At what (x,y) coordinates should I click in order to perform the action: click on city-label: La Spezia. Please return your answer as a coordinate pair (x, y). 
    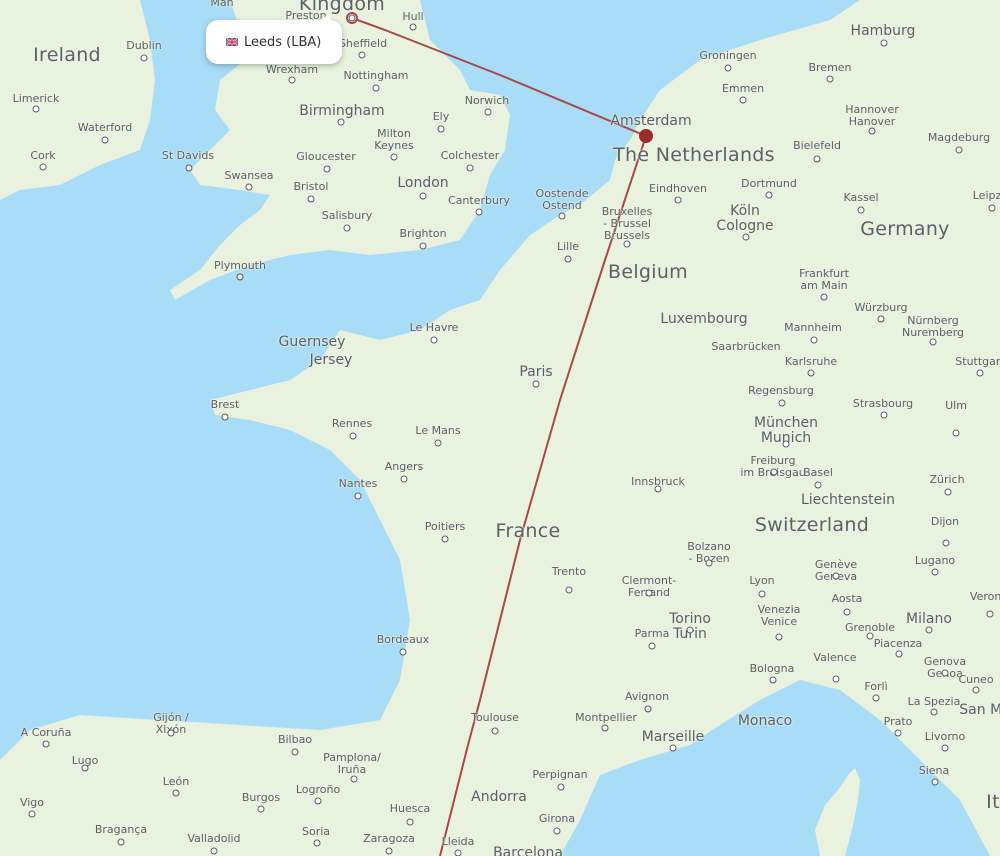
    Looking at the image, I should click on (934, 701).